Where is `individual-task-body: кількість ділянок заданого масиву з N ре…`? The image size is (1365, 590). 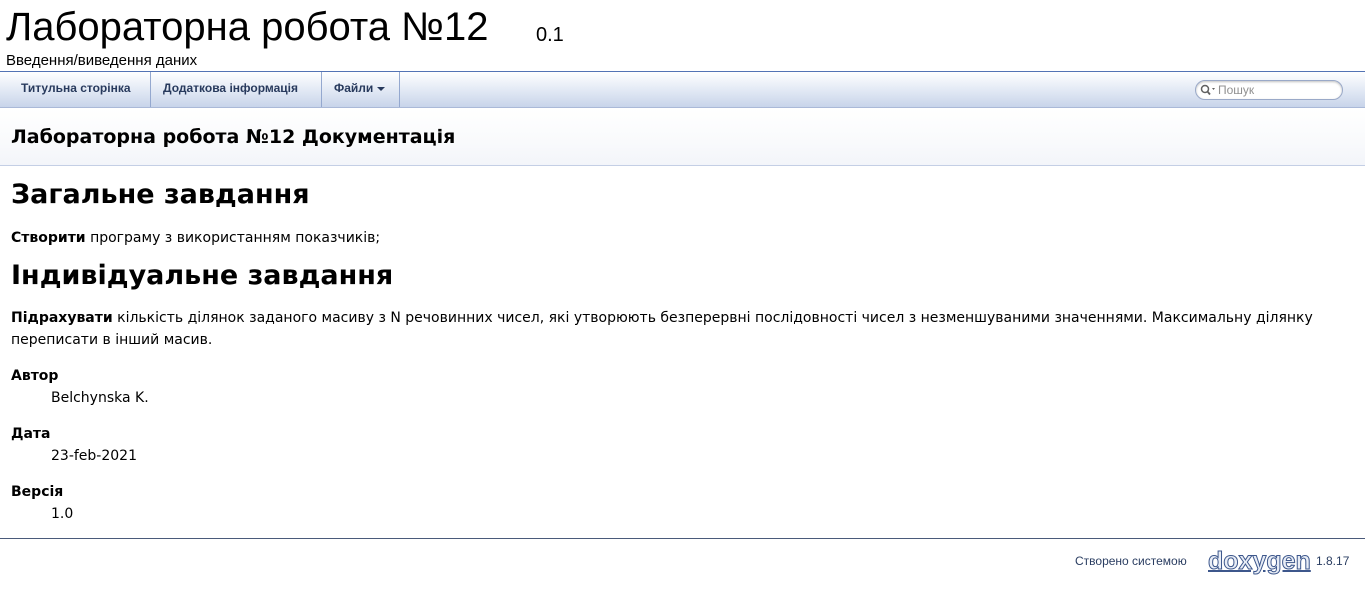 individual-task-body: кількість ділянок заданого масиву з N ре… is located at coordinates (662, 329).